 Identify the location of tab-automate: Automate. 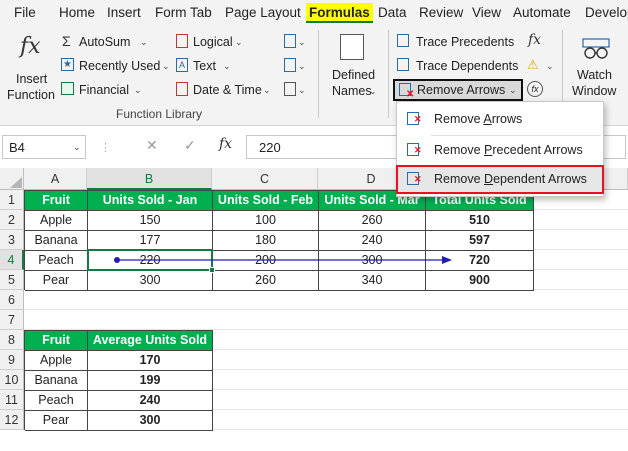
(542, 13).